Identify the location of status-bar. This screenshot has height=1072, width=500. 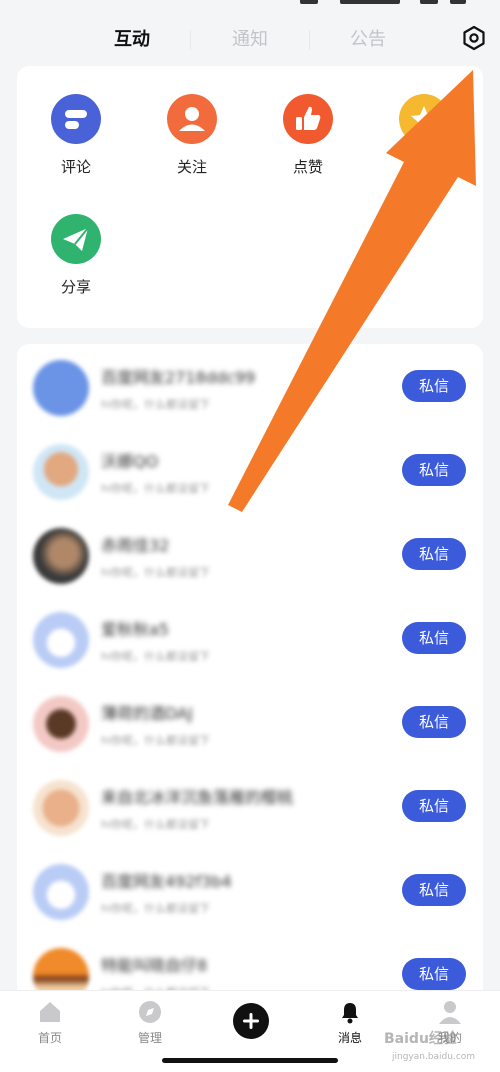
(250, 5).